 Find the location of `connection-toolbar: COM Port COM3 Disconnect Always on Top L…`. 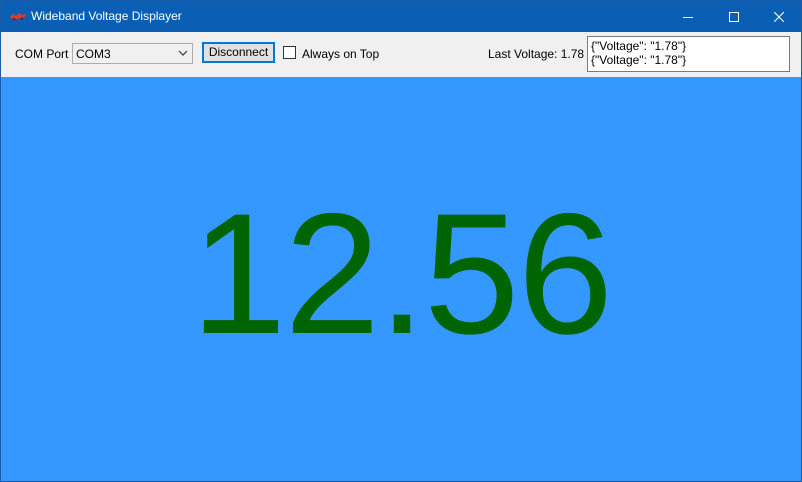

connection-toolbar: COM Port COM3 Disconnect Always on Top L… is located at coordinates (401, 54).